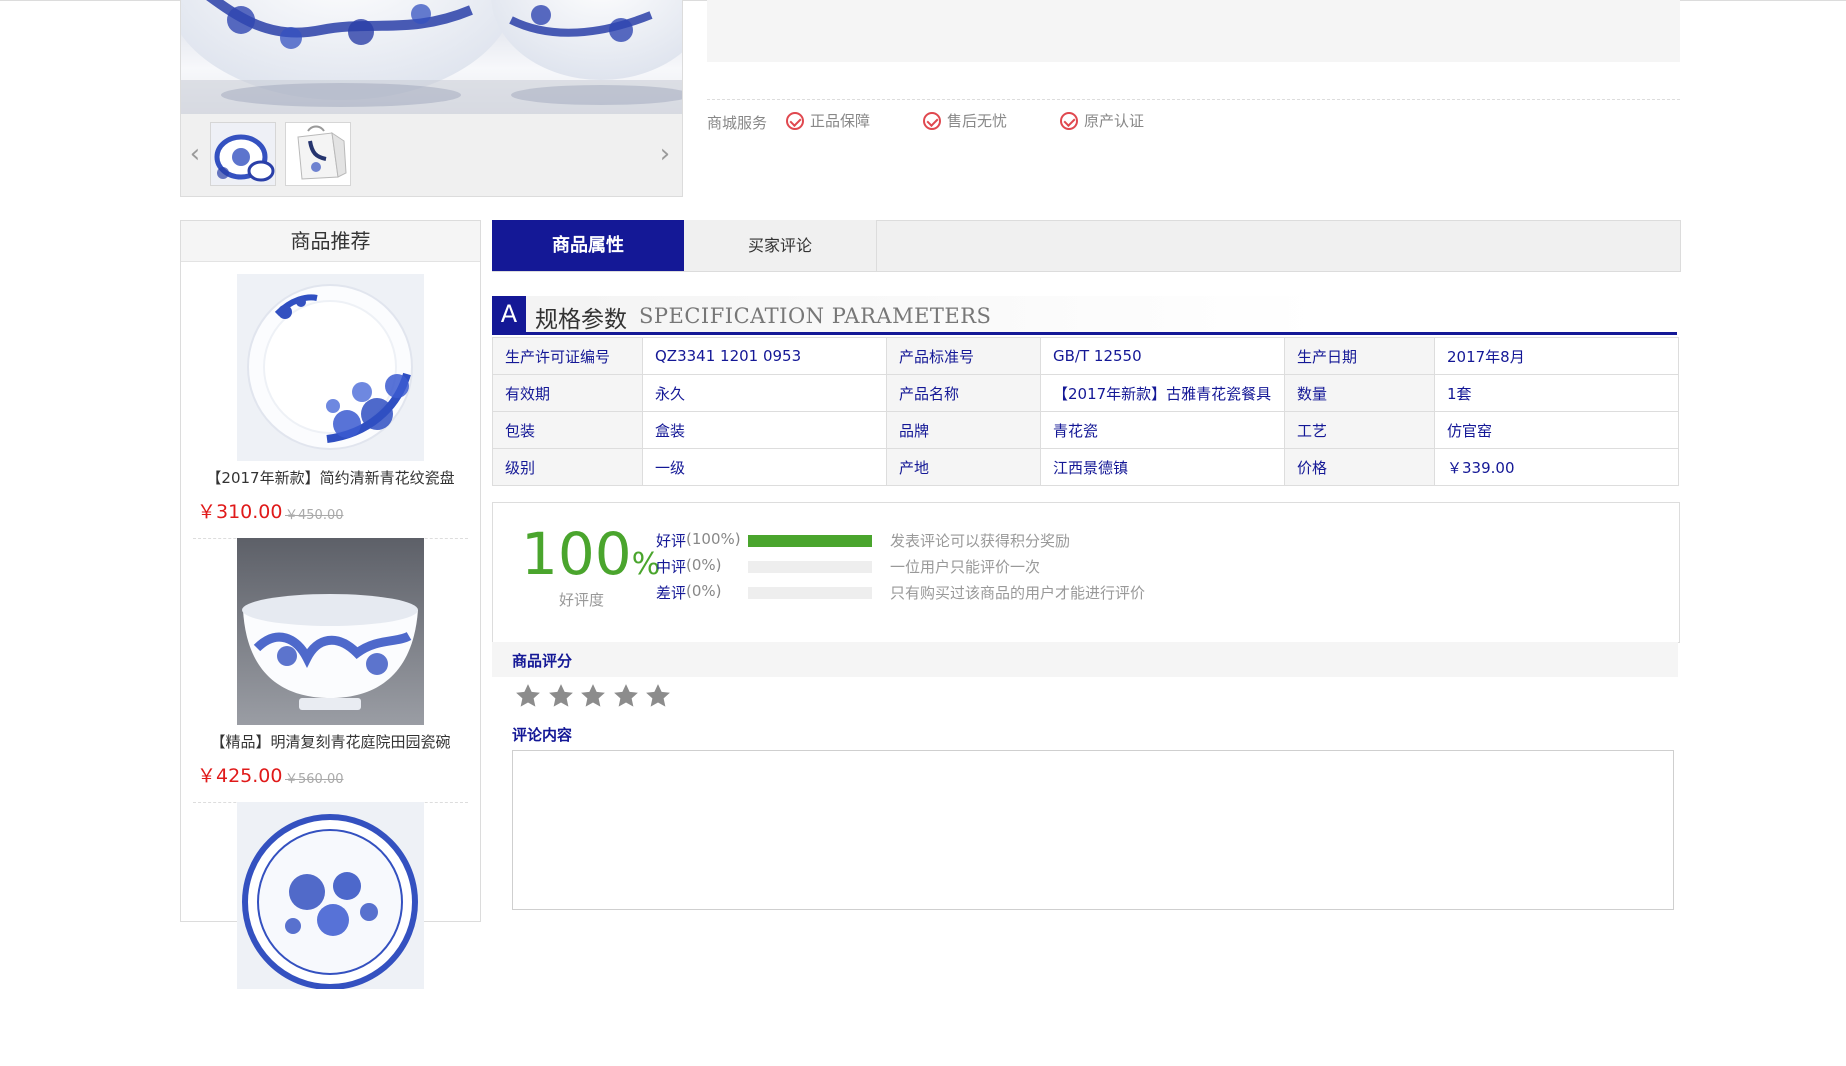 The image size is (1846, 1066). I want to click on table-row: 有效期 永久 产品名称 【2017年新款】古雅青花瓷餐具 数量 1套, so click(1085, 393).